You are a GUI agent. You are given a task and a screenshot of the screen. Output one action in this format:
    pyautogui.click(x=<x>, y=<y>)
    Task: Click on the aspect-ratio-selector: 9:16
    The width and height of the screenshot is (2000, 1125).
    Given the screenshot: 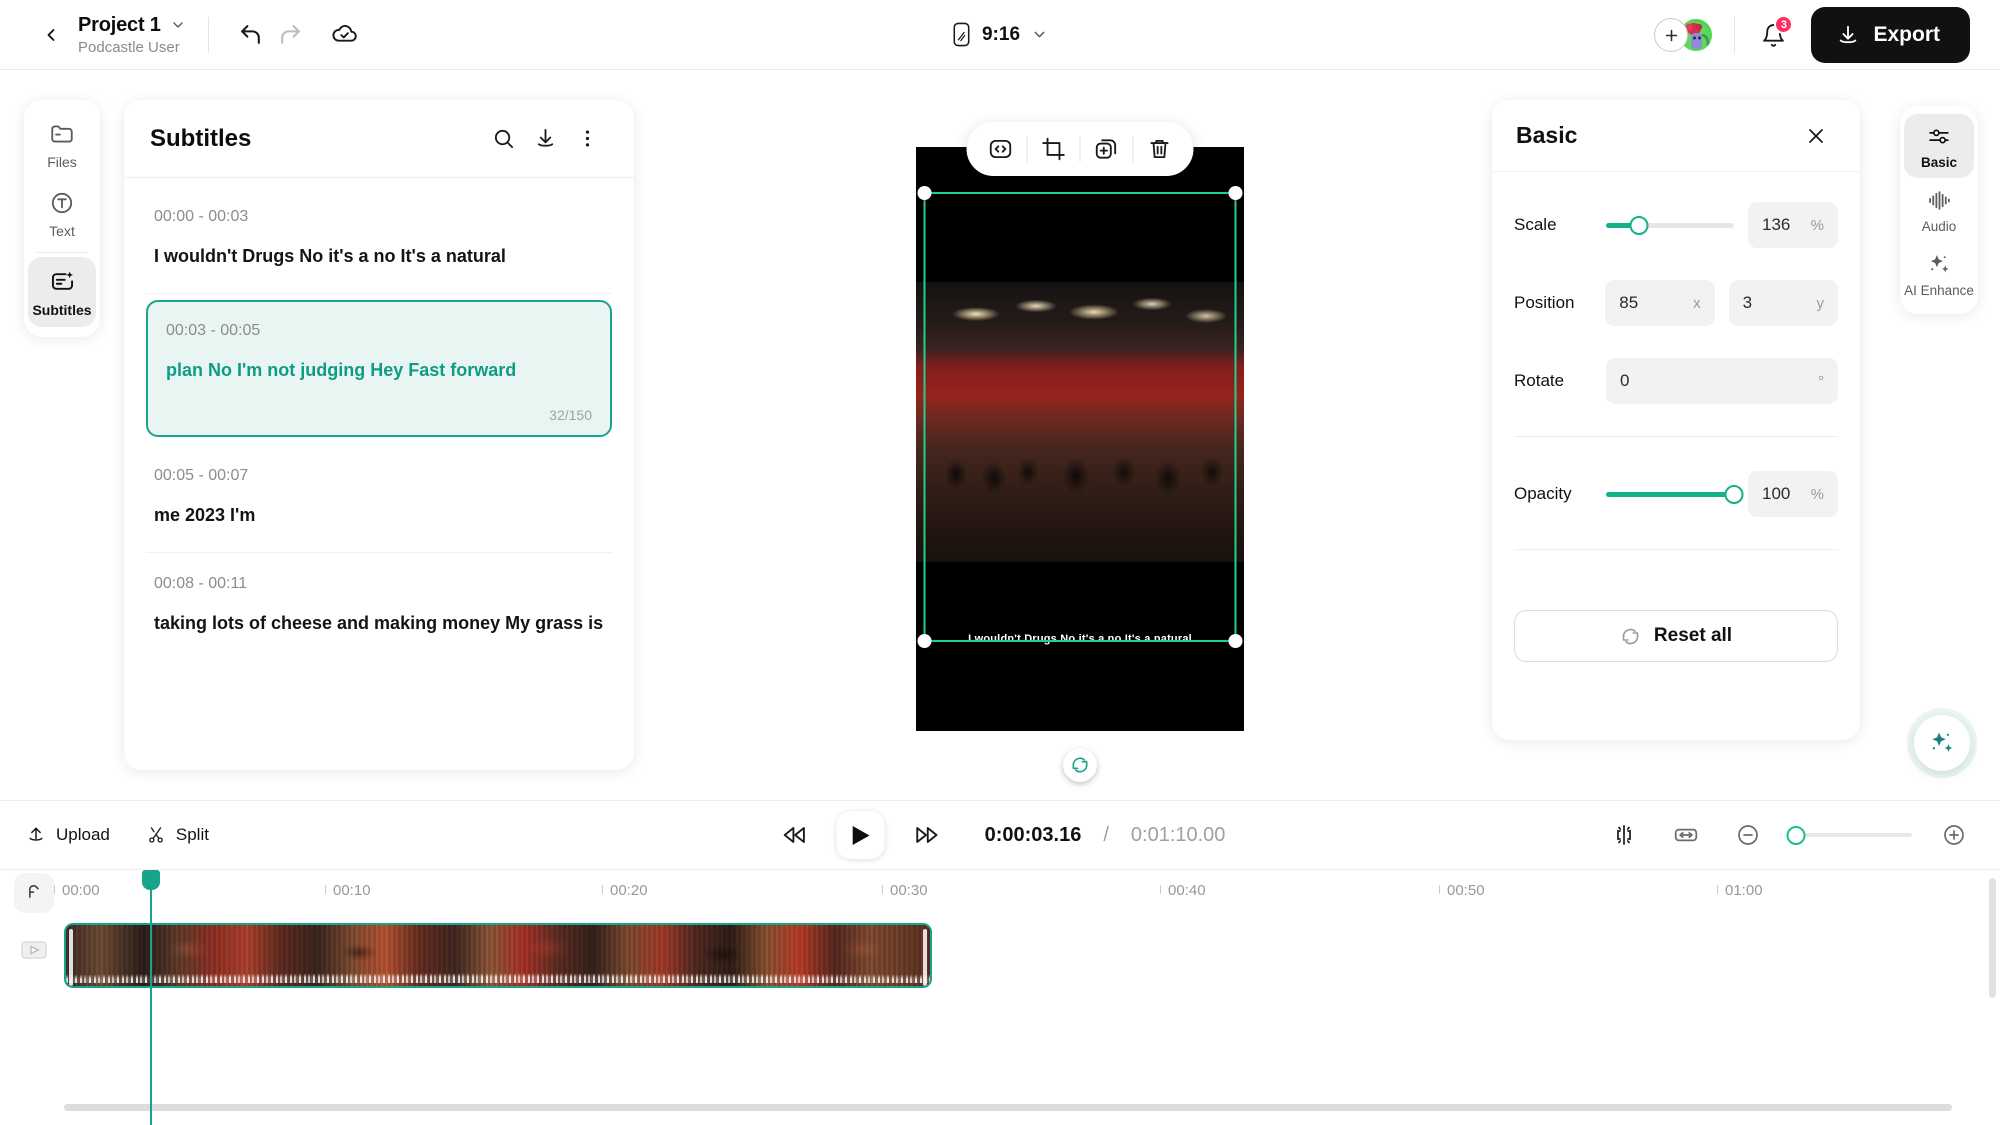 What is the action you would take?
    pyautogui.click(x=1000, y=34)
    